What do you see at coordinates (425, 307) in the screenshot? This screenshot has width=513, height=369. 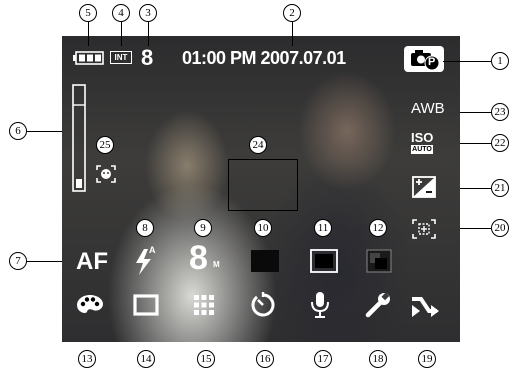 I see `shake-warning-icon` at bounding box center [425, 307].